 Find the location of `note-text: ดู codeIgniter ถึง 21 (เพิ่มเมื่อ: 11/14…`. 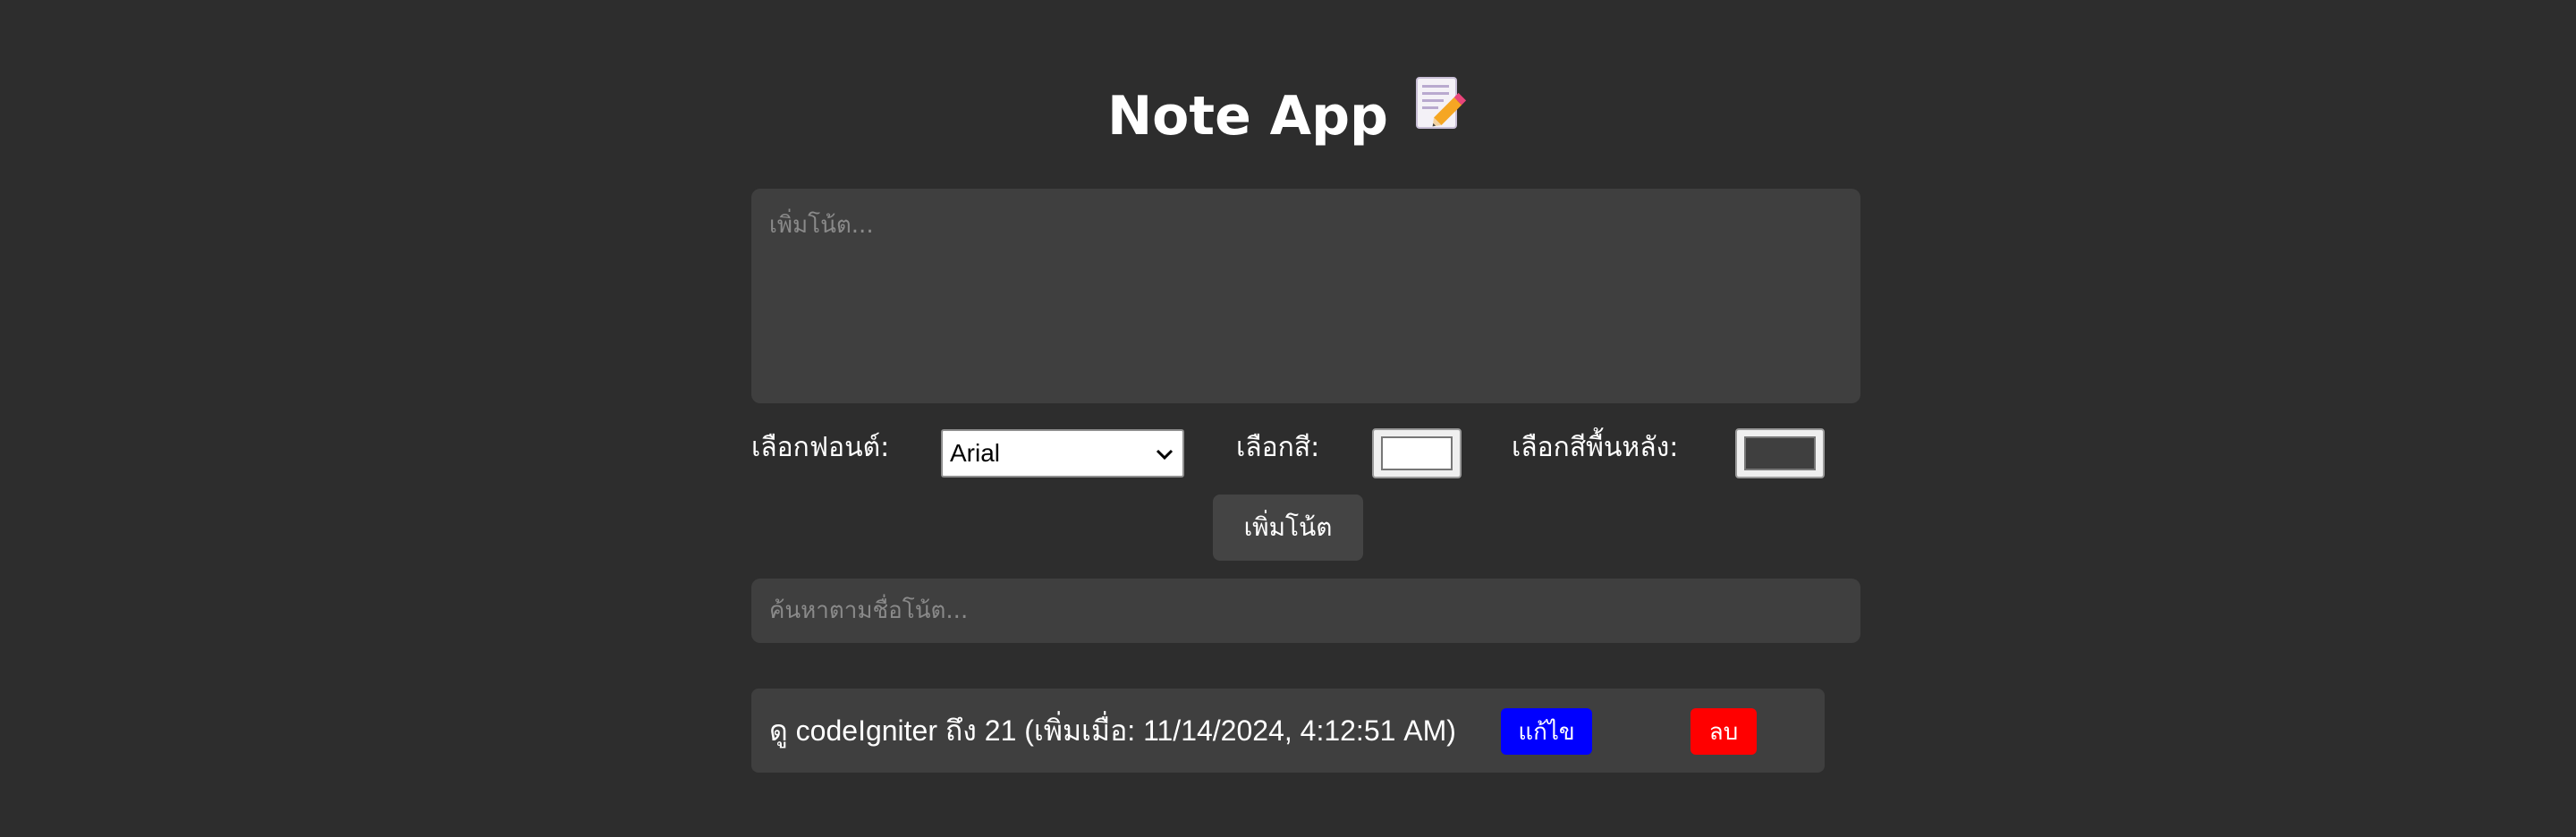

note-text: ดู codeIgniter ถึง 21 (เพิ่มเมื่อ: 11/14… is located at coordinates (1112, 730).